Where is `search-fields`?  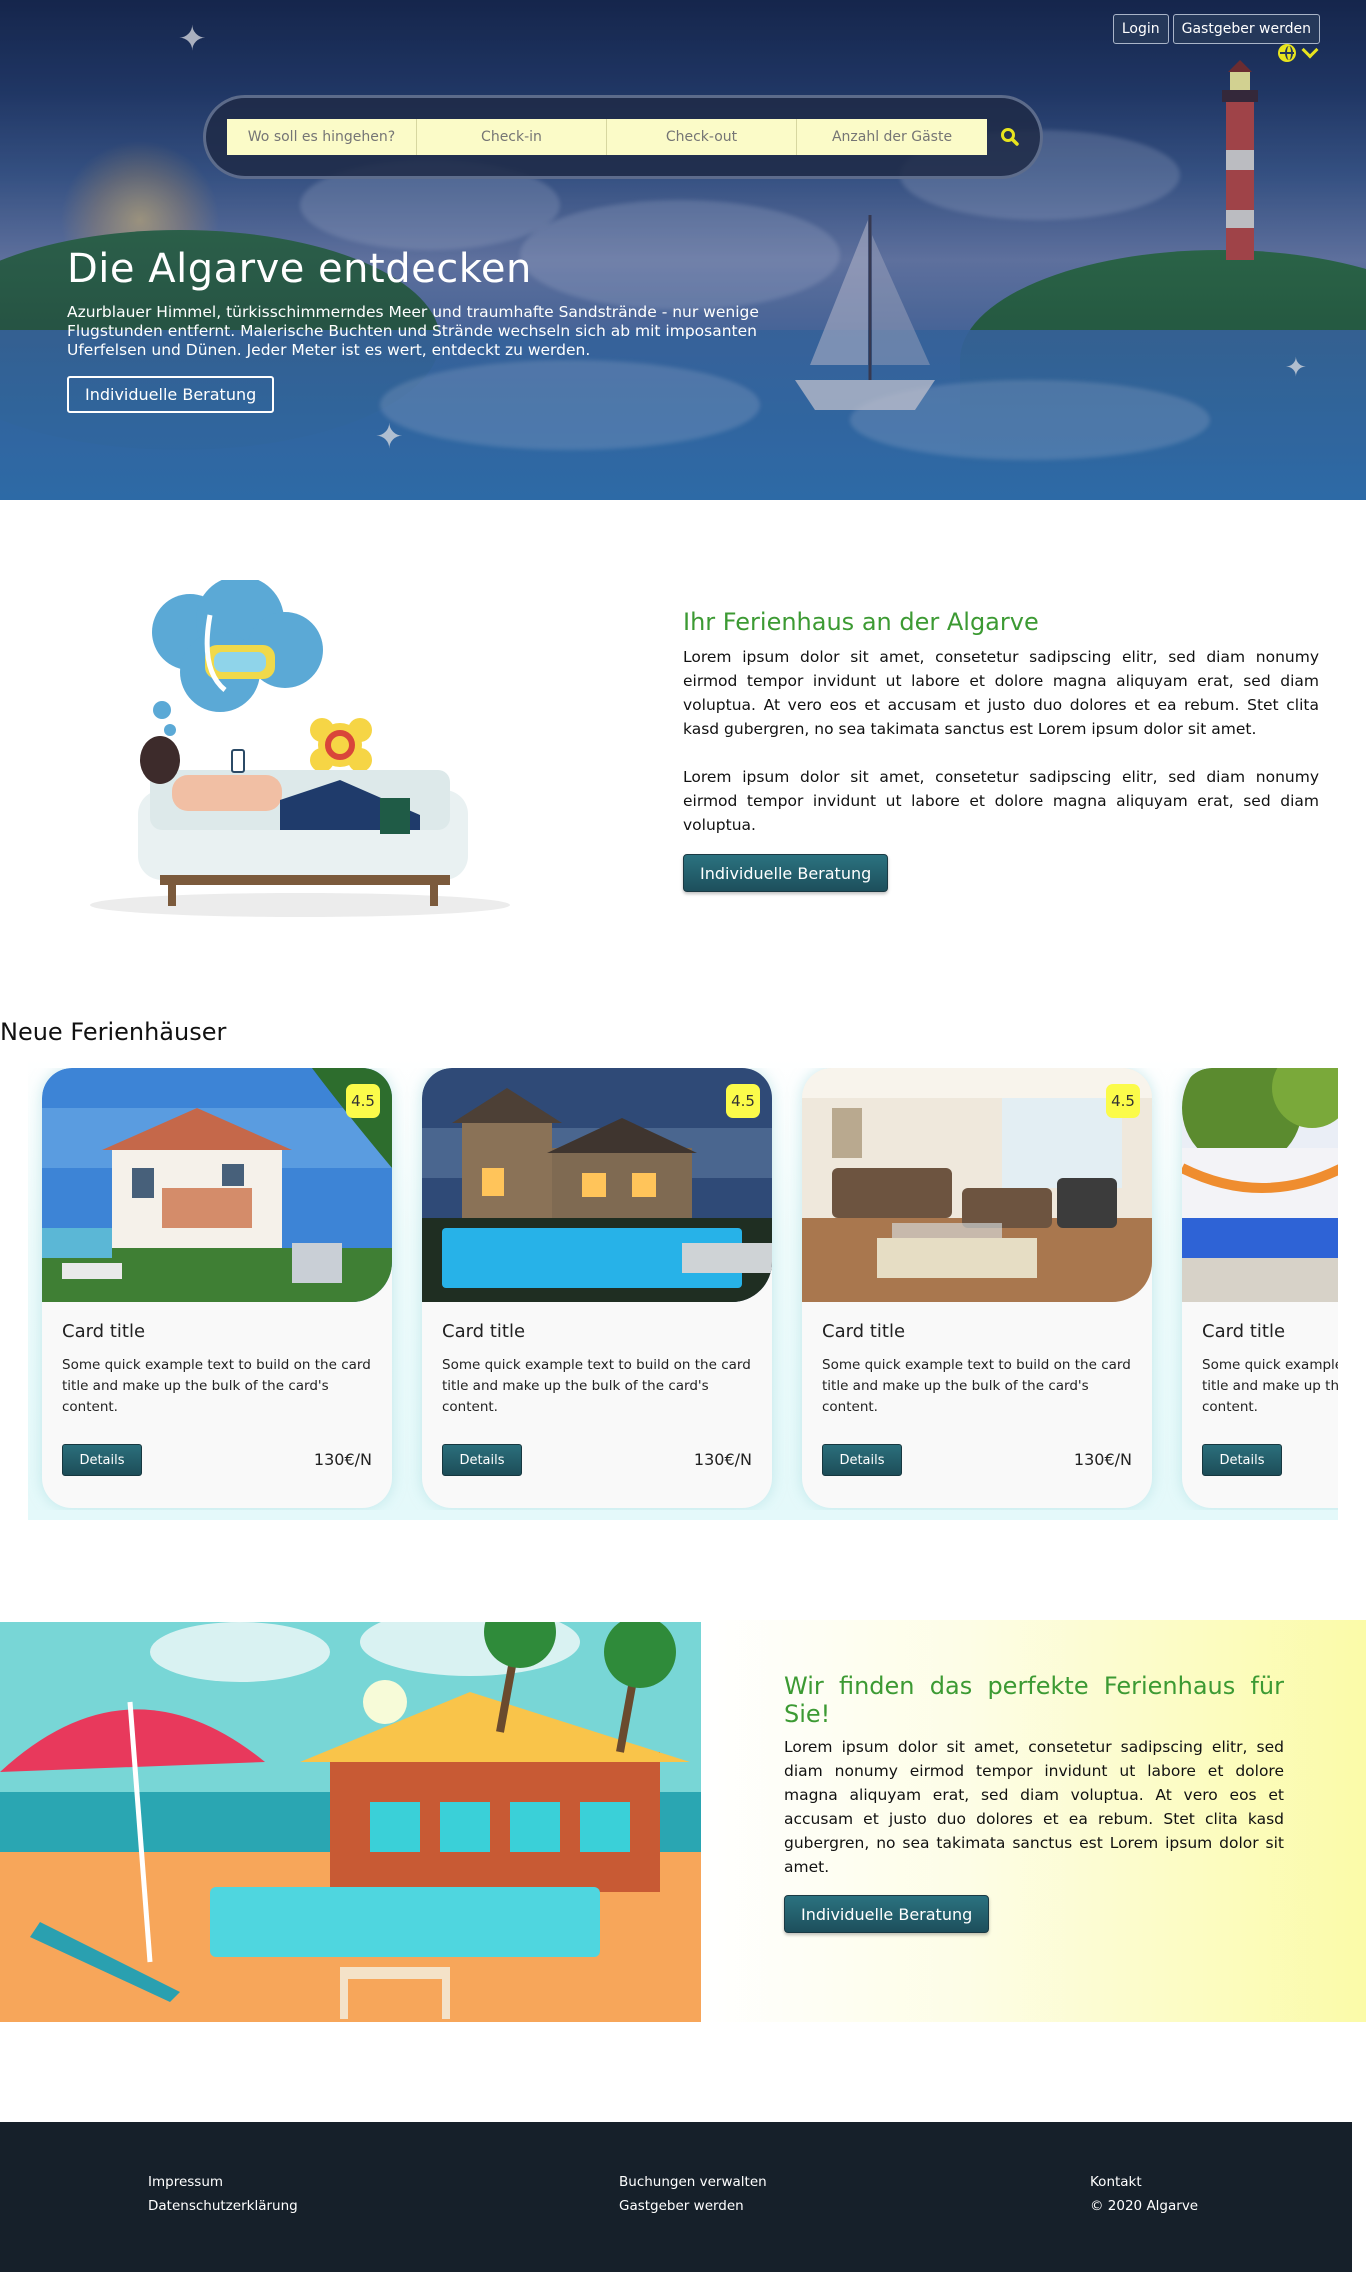
search-fields is located at coordinates (607, 137).